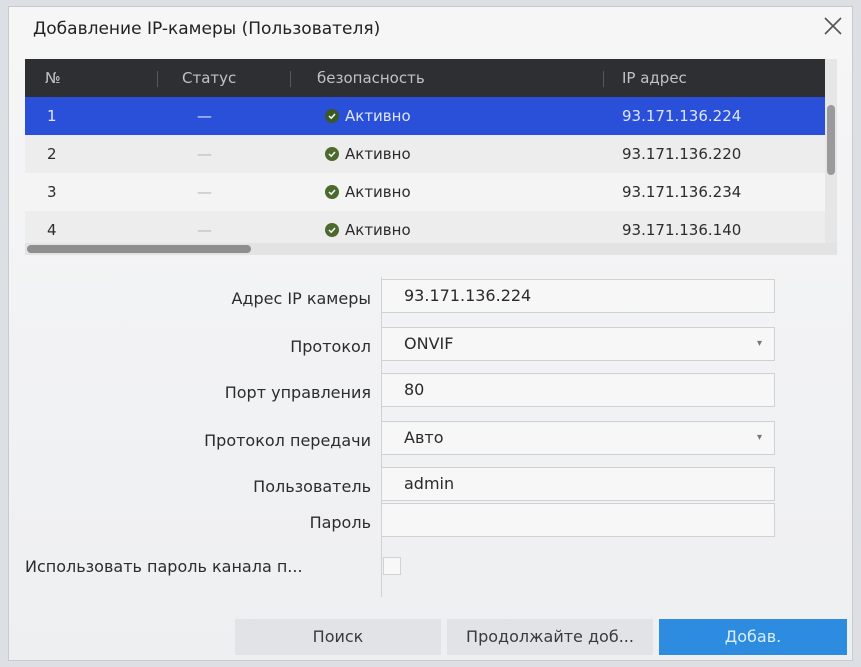 Image resolution: width=861 pixels, height=667 pixels. What do you see at coordinates (52, 116) in the screenshot?
I see `row-number: 1` at bounding box center [52, 116].